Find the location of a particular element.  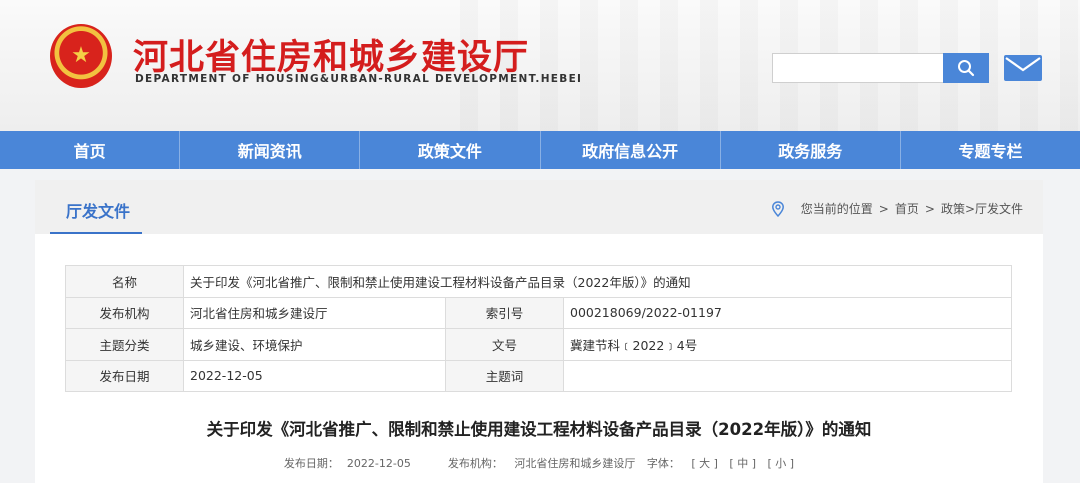

info-value-docno: 冀建节科﹝2022﹞4号 is located at coordinates (787, 344).